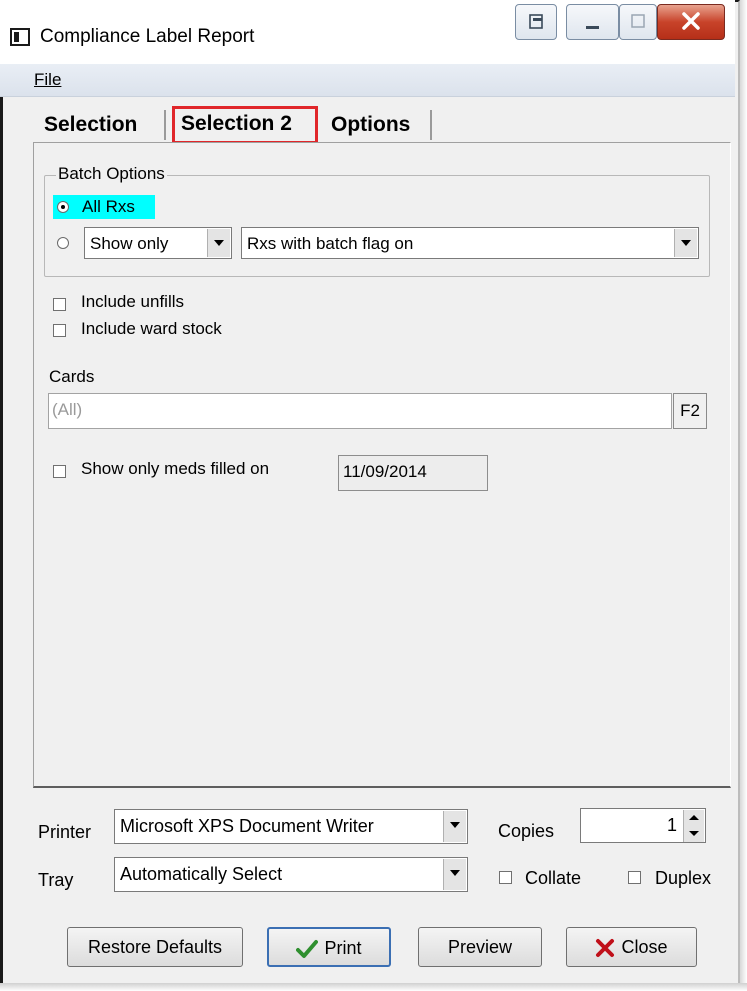 Image resolution: width=747 pixels, height=991 pixels. Describe the element at coordinates (147, 36) in the screenshot. I see `window-title: Compliance Label Report` at that location.